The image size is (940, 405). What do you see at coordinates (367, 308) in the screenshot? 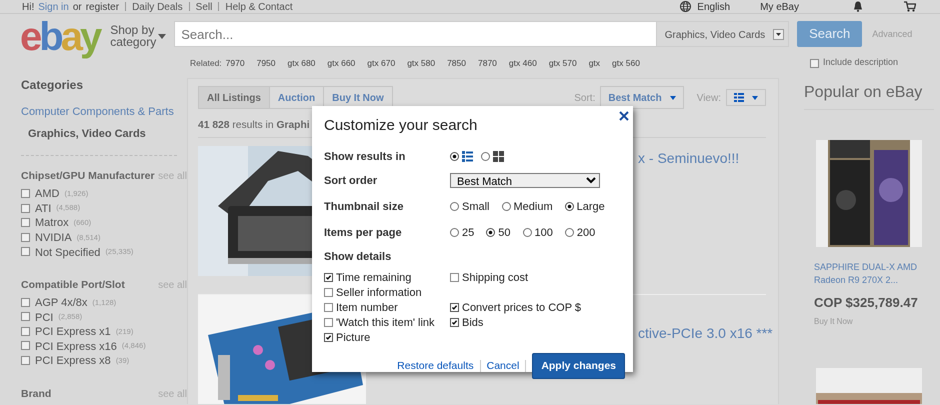
I see `option-label: Item number` at bounding box center [367, 308].